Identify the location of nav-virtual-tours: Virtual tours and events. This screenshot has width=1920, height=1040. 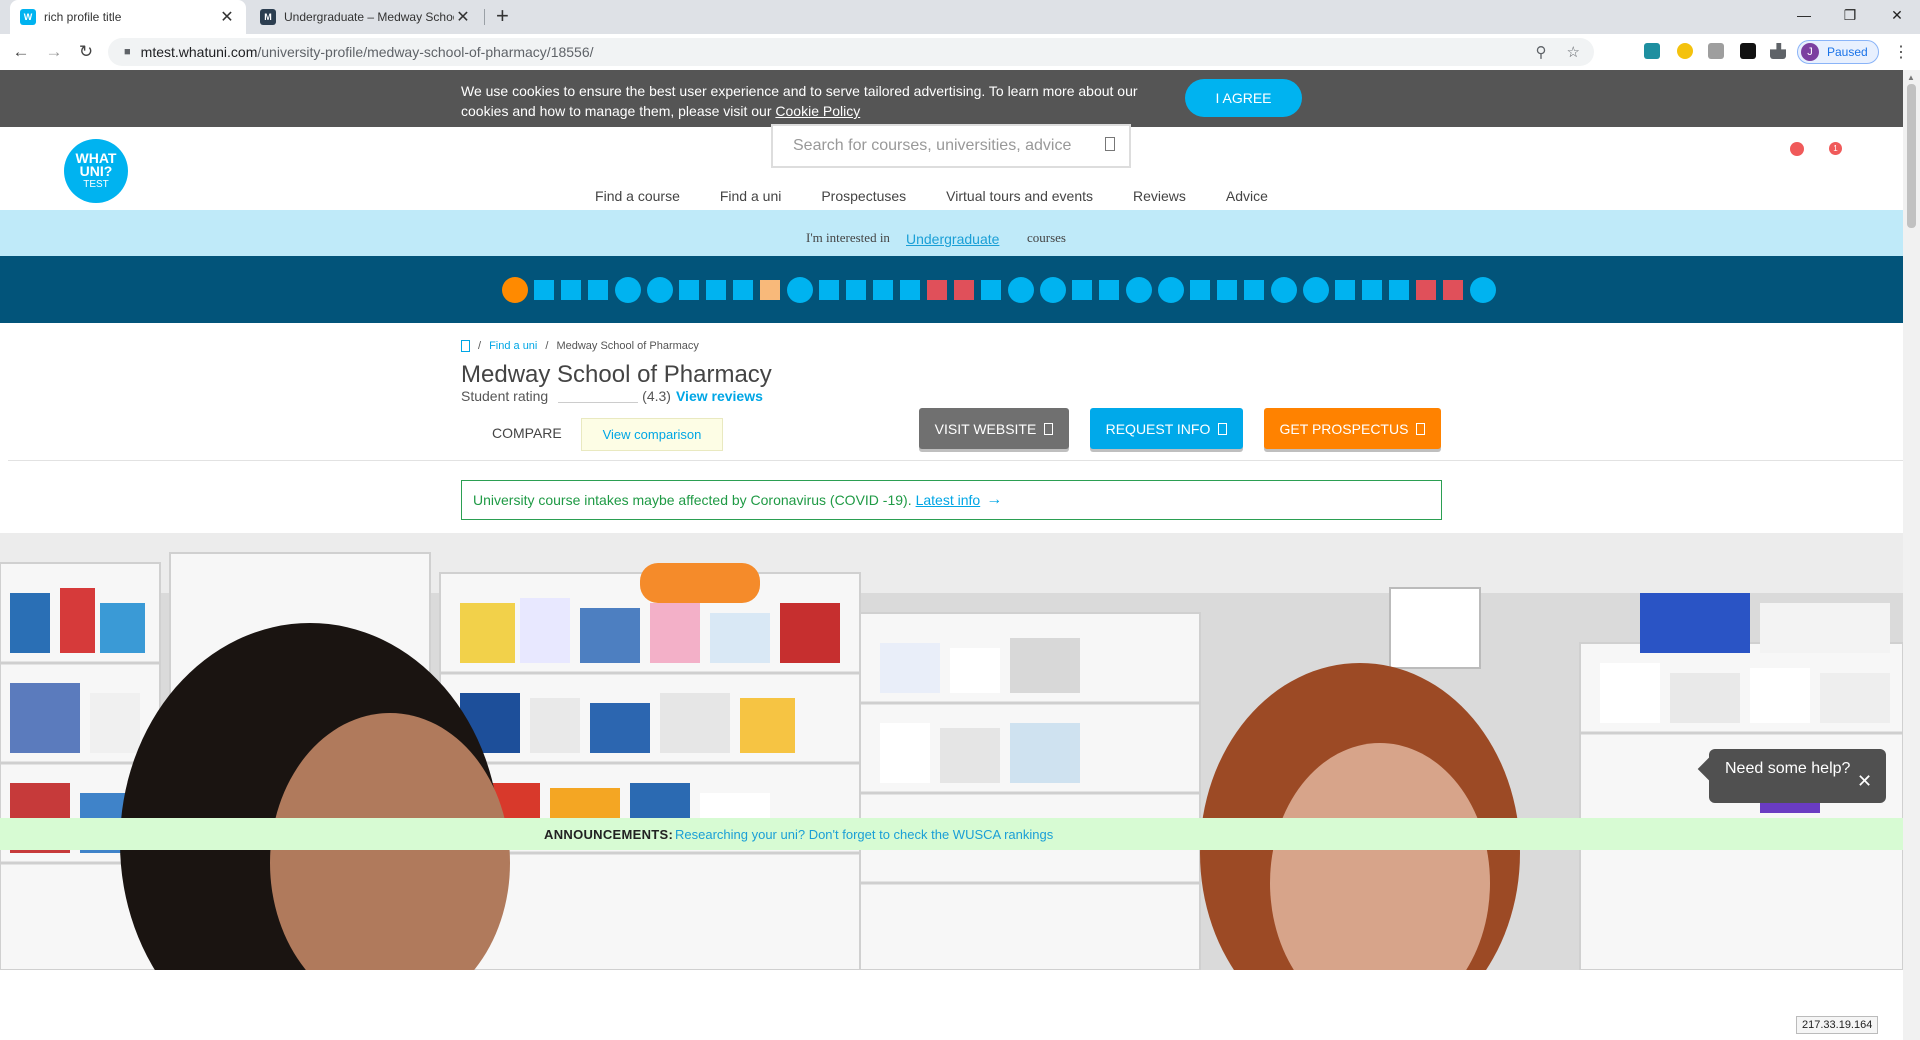
(1019, 196).